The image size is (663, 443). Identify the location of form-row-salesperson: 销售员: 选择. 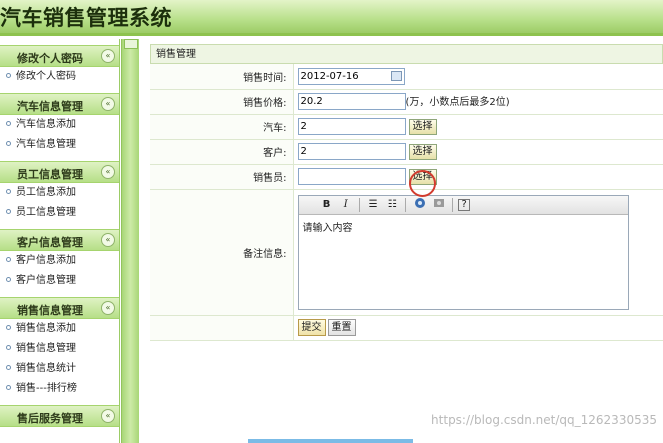
(406, 177).